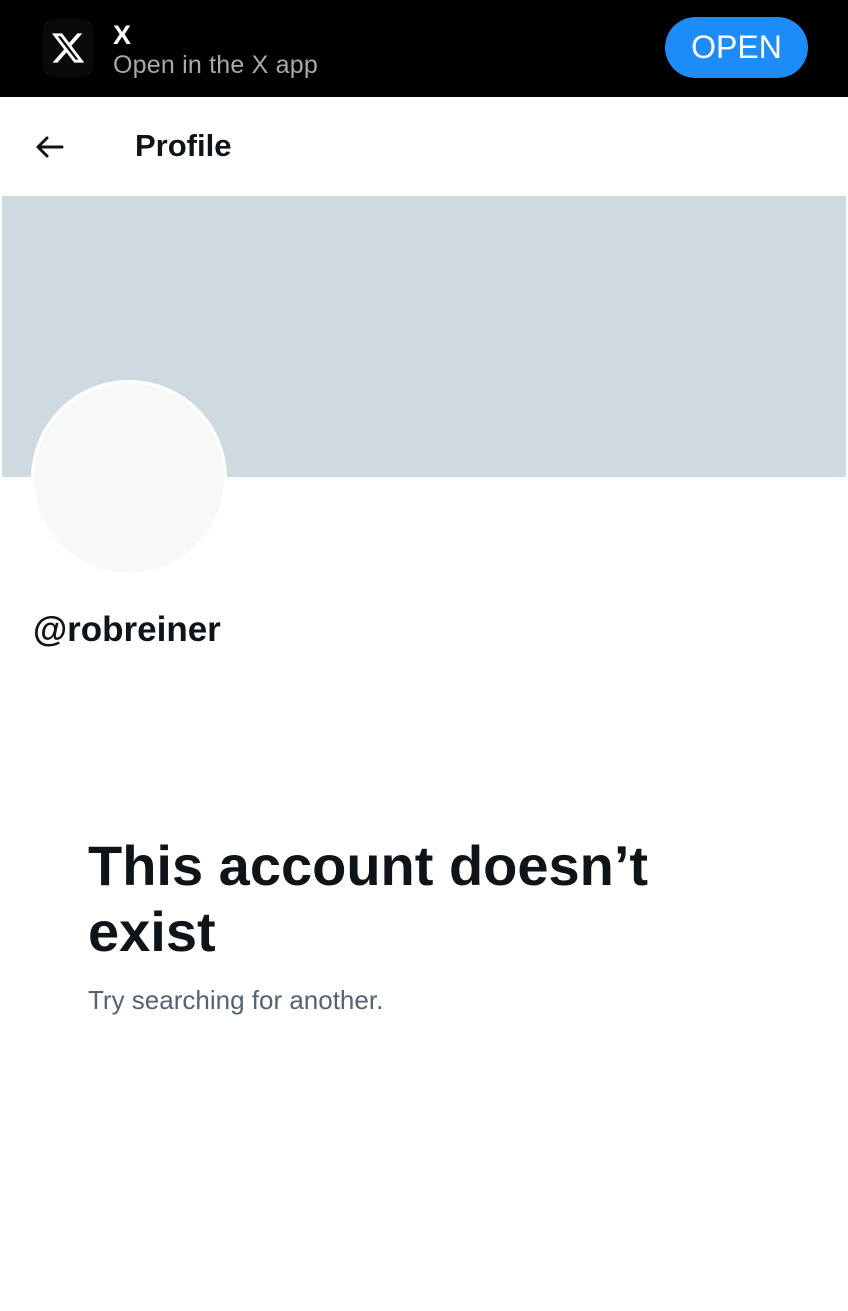 Image resolution: width=848 pixels, height=1311 pixels. What do you see at coordinates (122, 35) in the screenshot?
I see `app-name: X` at bounding box center [122, 35].